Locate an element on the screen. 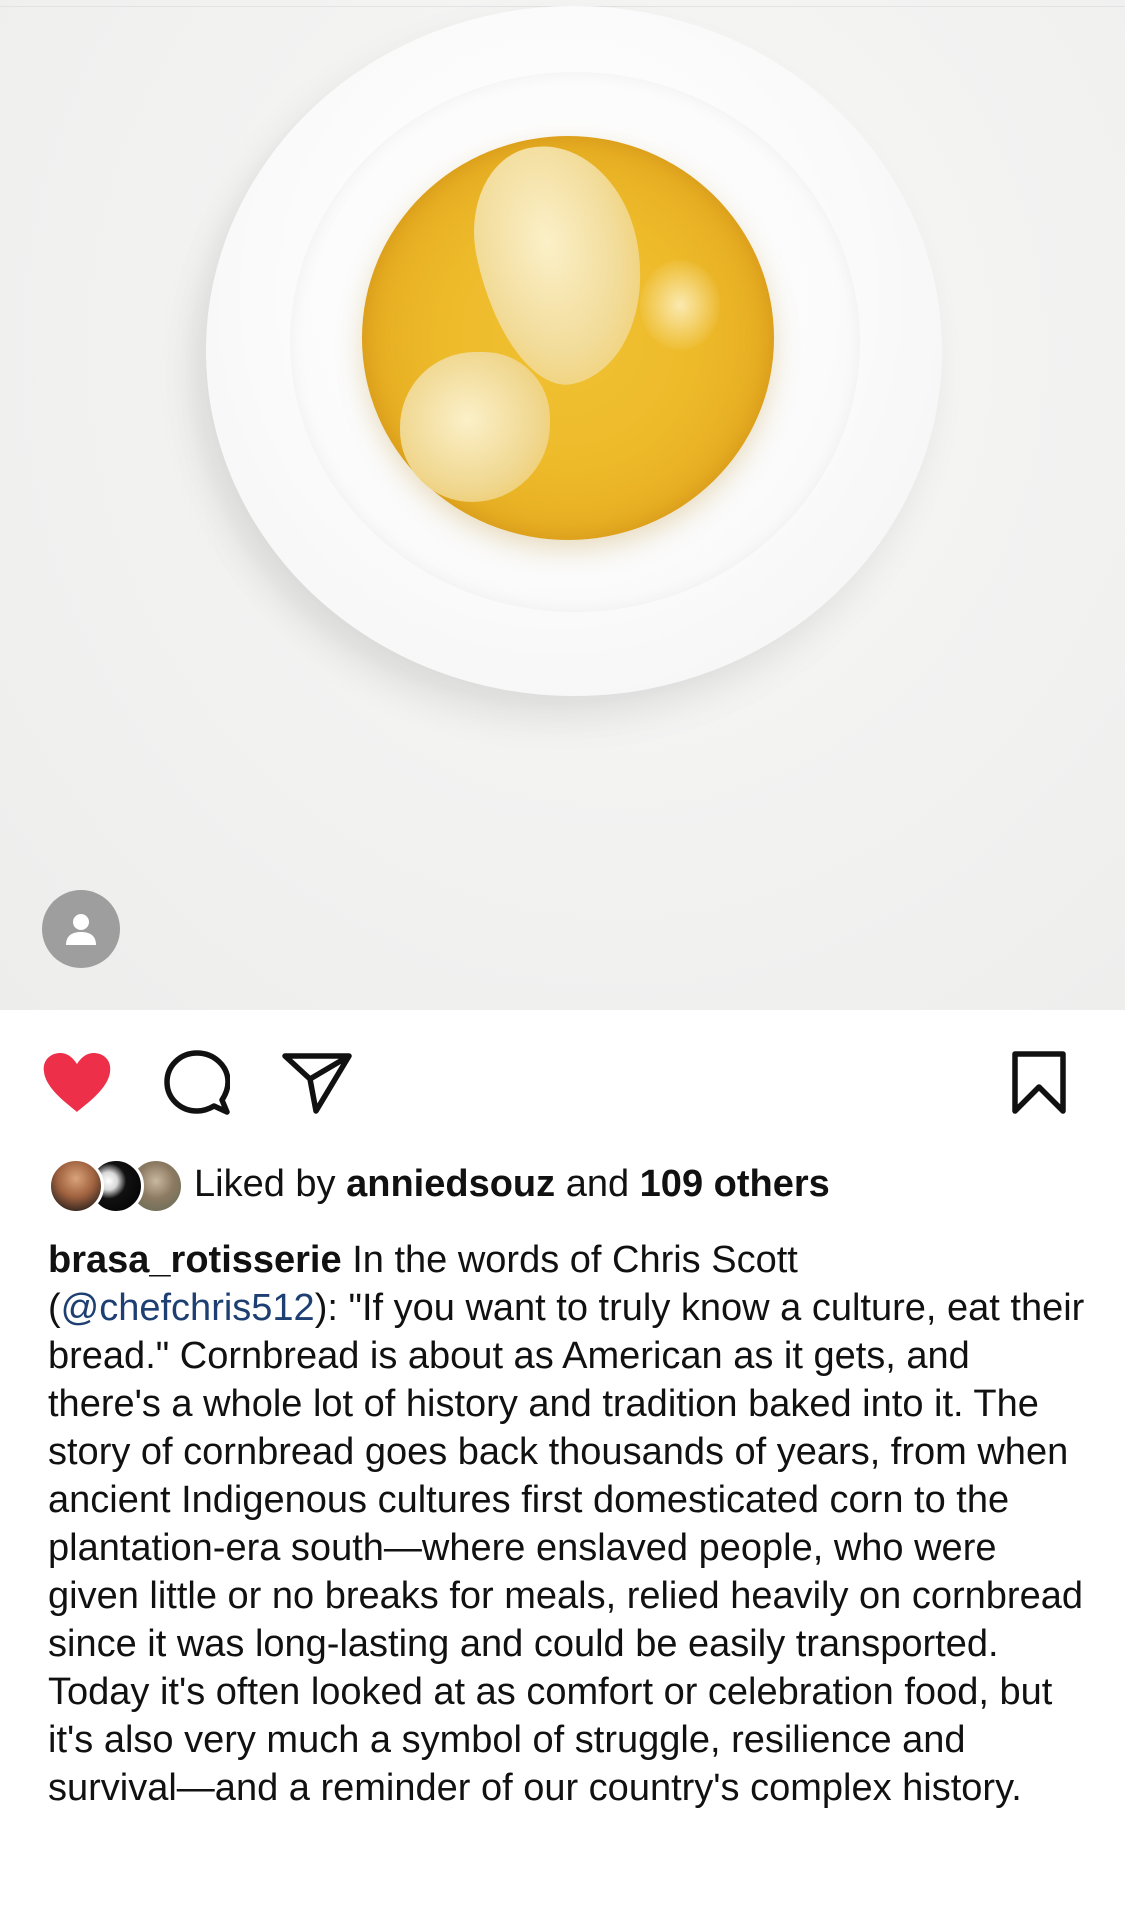  heart-filled-icon is located at coordinates (77, 1082).